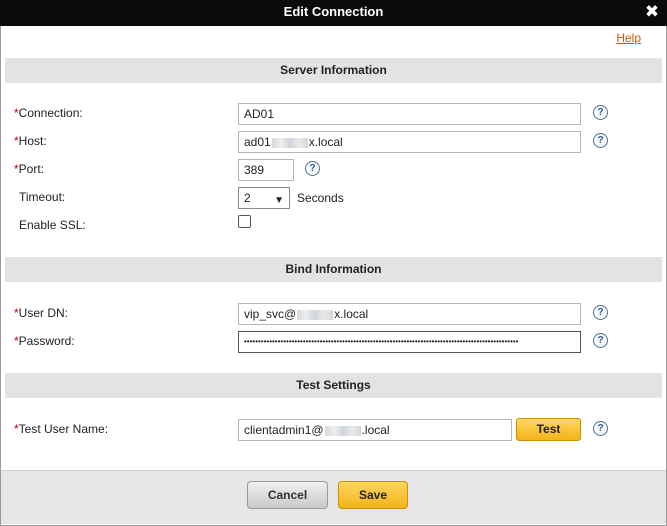 Image resolution: width=667 pixels, height=526 pixels. What do you see at coordinates (409, 114) in the screenshot?
I see `connection-input` at bounding box center [409, 114].